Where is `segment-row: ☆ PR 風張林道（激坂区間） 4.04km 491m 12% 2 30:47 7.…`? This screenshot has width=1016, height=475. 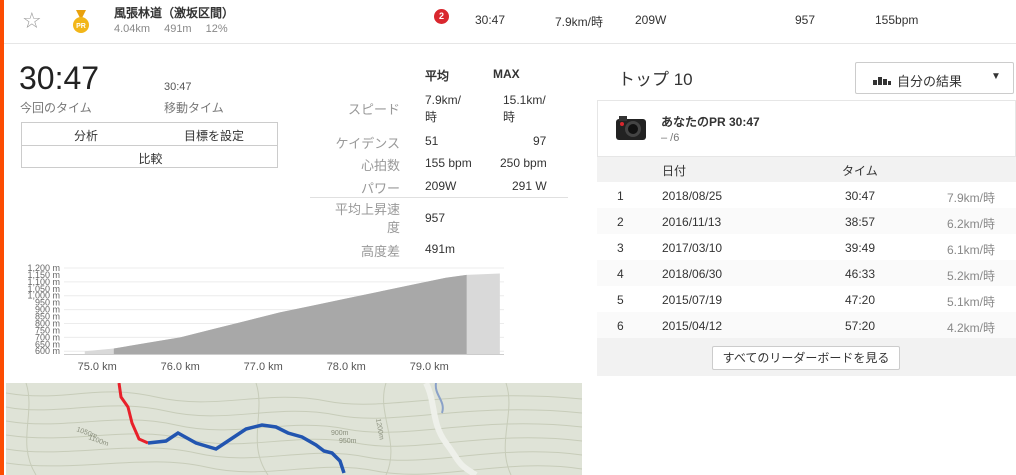
segment-row: ☆ PR 風張林道（激坂区間） 4.04km 491m 12% 2 30:47 7.… is located at coordinates (510, 22).